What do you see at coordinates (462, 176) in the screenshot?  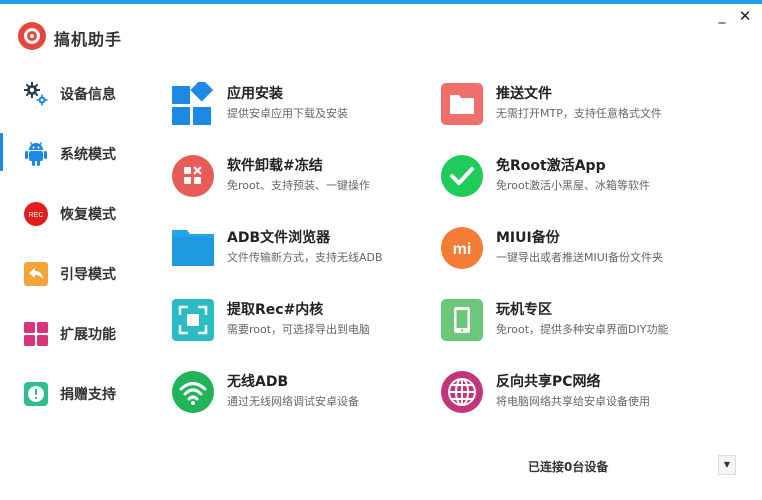 I see `check-icon` at bounding box center [462, 176].